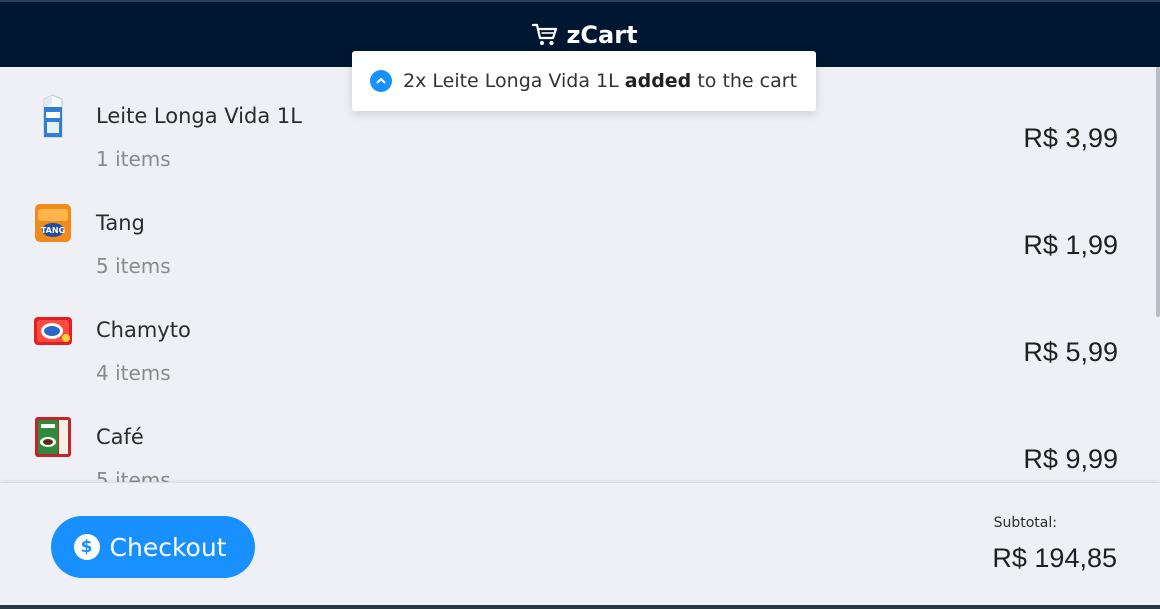  Describe the element at coordinates (602, 34) in the screenshot. I see `app-title: zCart` at that location.